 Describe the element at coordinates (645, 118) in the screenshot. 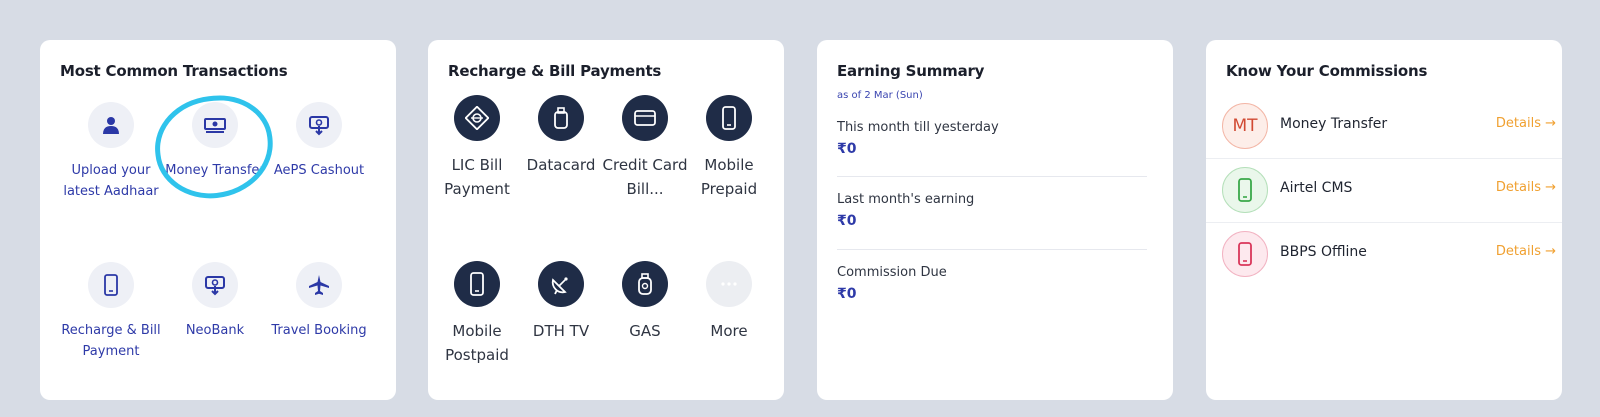

I see `credit-card-icon` at that location.